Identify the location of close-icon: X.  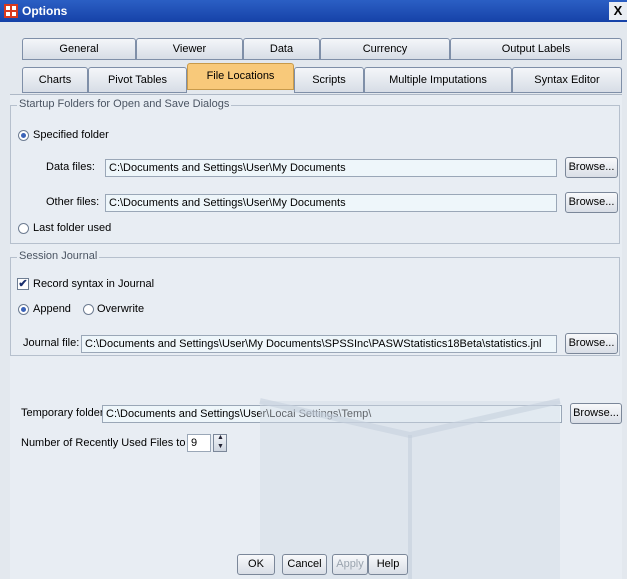
(618, 11).